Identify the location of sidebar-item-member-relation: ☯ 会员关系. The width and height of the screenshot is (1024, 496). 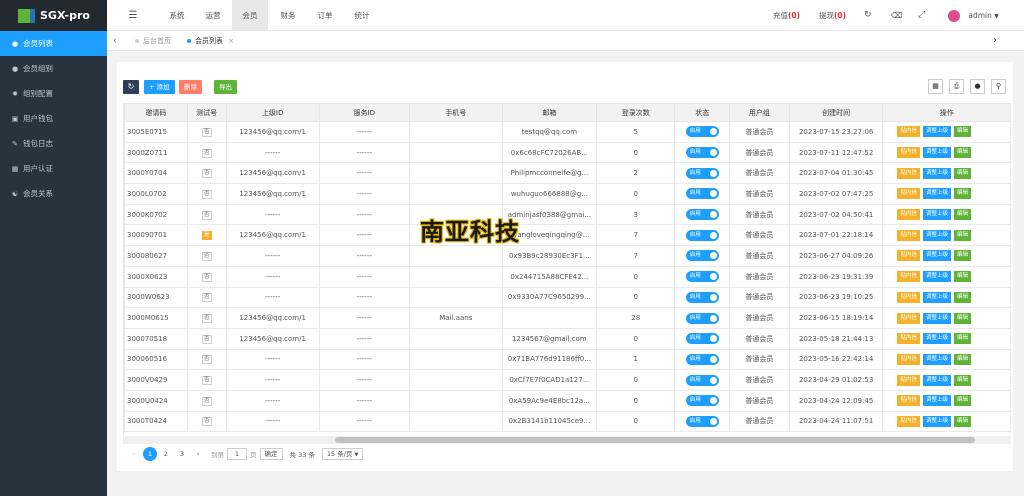
(53, 193).